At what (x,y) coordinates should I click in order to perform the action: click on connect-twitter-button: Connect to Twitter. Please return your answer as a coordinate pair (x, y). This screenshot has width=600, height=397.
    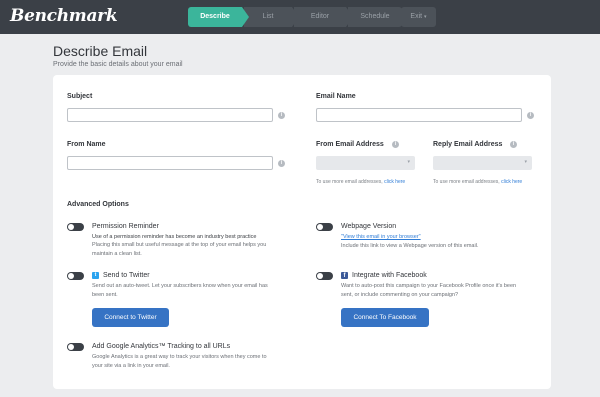
    Looking at the image, I should click on (130, 317).